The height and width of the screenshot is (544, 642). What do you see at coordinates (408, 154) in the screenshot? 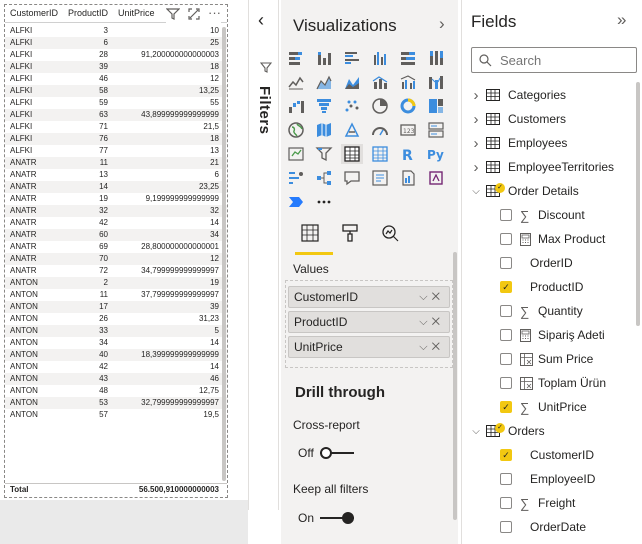
I see `r-script-visual-icon: R` at bounding box center [408, 154].